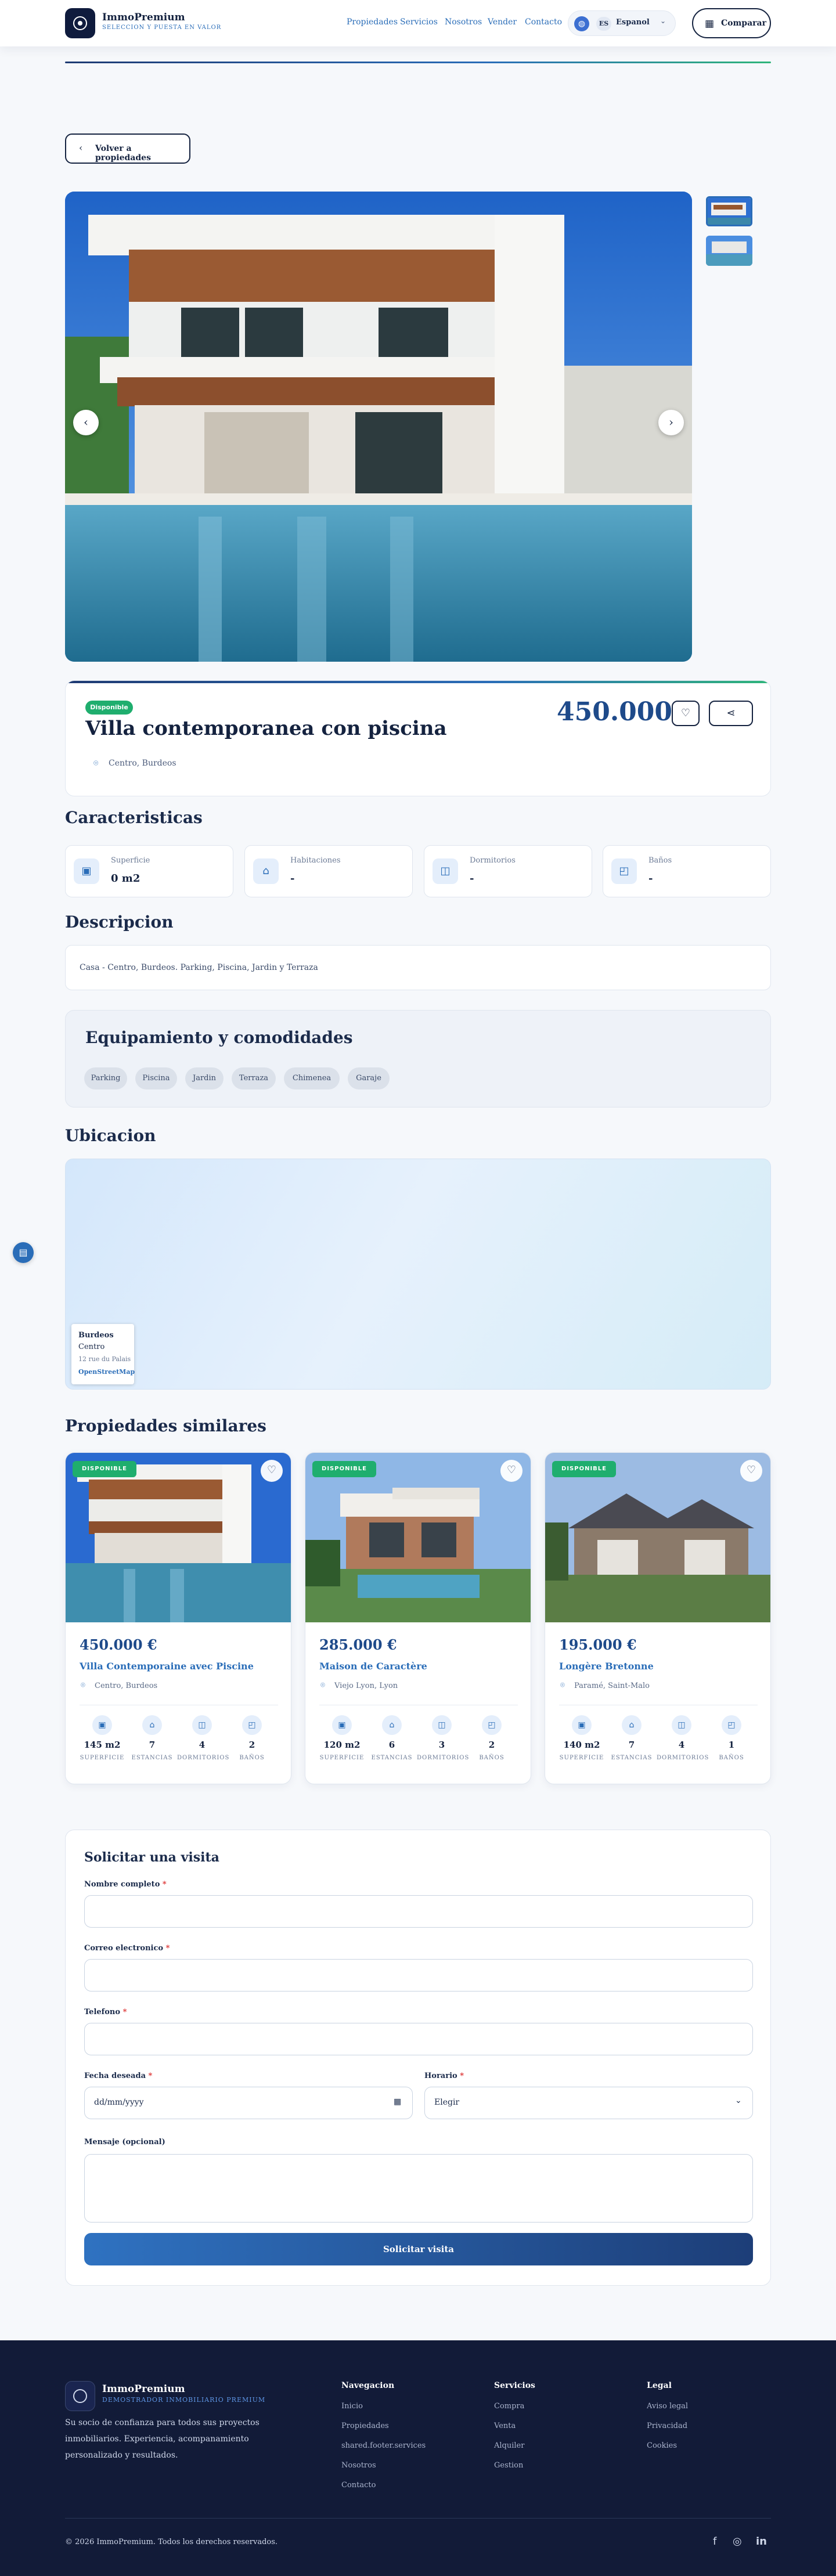 Image resolution: width=836 pixels, height=2576 pixels. I want to click on location-pin-icon: ⌾, so click(83, 1686).